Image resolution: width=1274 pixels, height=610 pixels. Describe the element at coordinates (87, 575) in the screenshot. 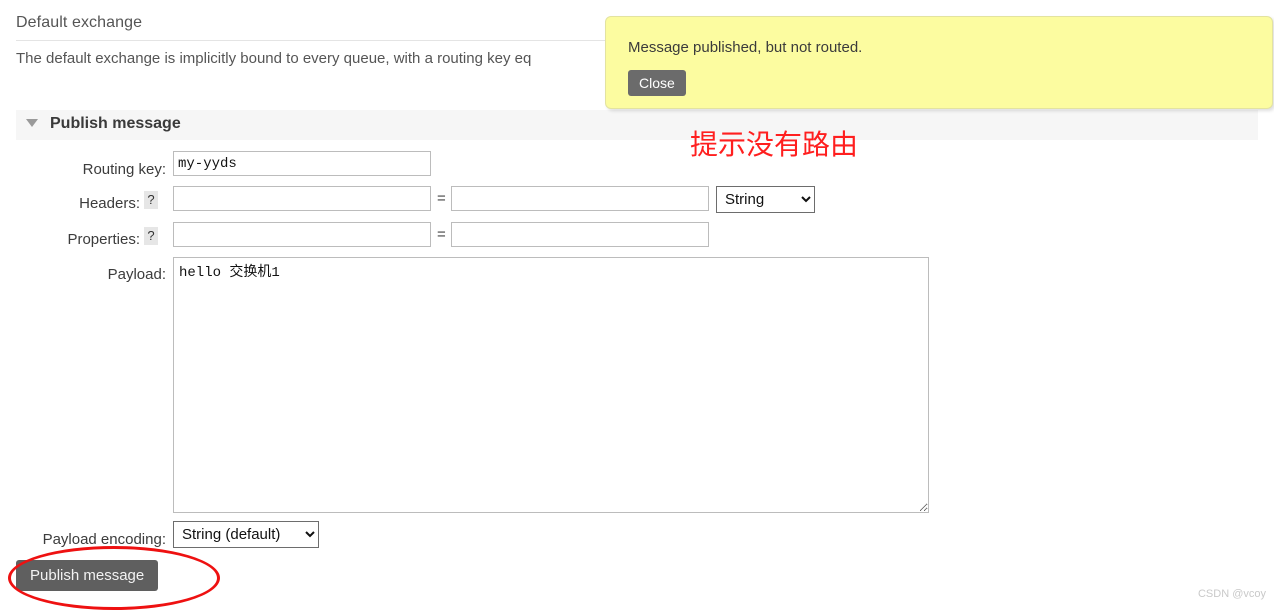

I see `publish-message-button: Publish message` at that location.